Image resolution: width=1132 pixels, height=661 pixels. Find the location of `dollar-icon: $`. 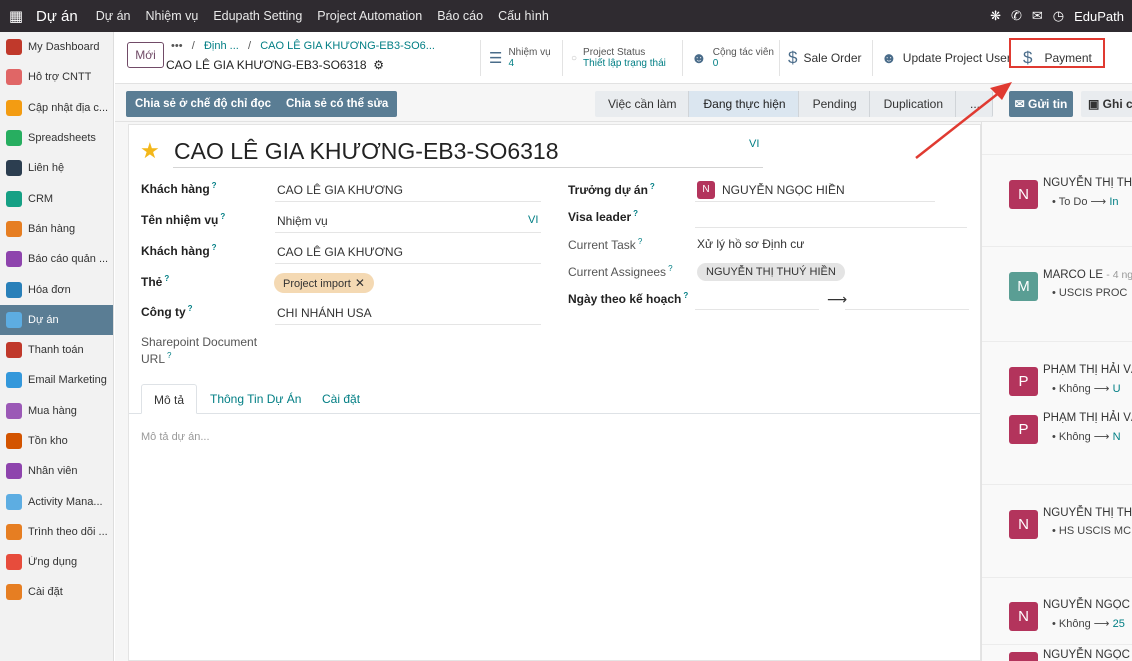

dollar-icon: $ is located at coordinates (793, 57).